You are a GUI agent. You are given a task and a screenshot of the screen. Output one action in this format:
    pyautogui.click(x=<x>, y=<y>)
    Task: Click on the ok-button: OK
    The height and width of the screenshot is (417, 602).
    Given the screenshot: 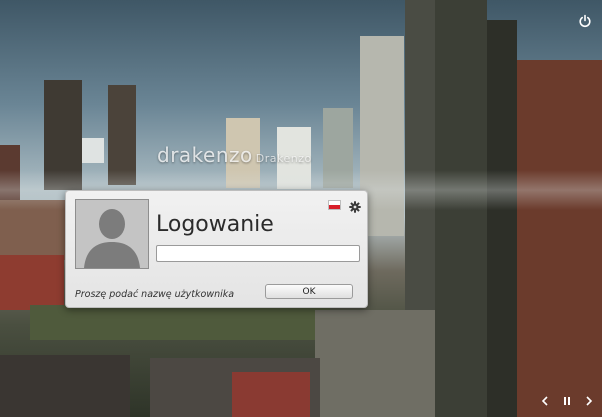 What is the action you would take?
    pyautogui.click(x=309, y=291)
    